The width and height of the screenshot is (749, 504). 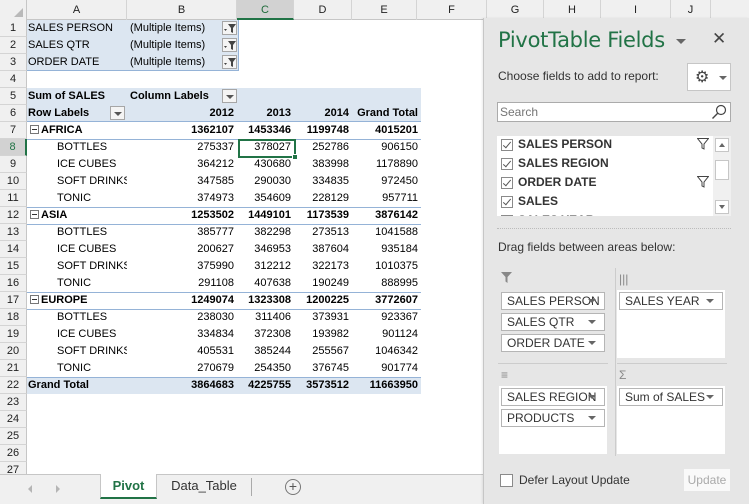 What do you see at coordinates (386, 113) in the screenshot?
I see `grand-total-header: Grand Total` at bounding box center [386, 113].